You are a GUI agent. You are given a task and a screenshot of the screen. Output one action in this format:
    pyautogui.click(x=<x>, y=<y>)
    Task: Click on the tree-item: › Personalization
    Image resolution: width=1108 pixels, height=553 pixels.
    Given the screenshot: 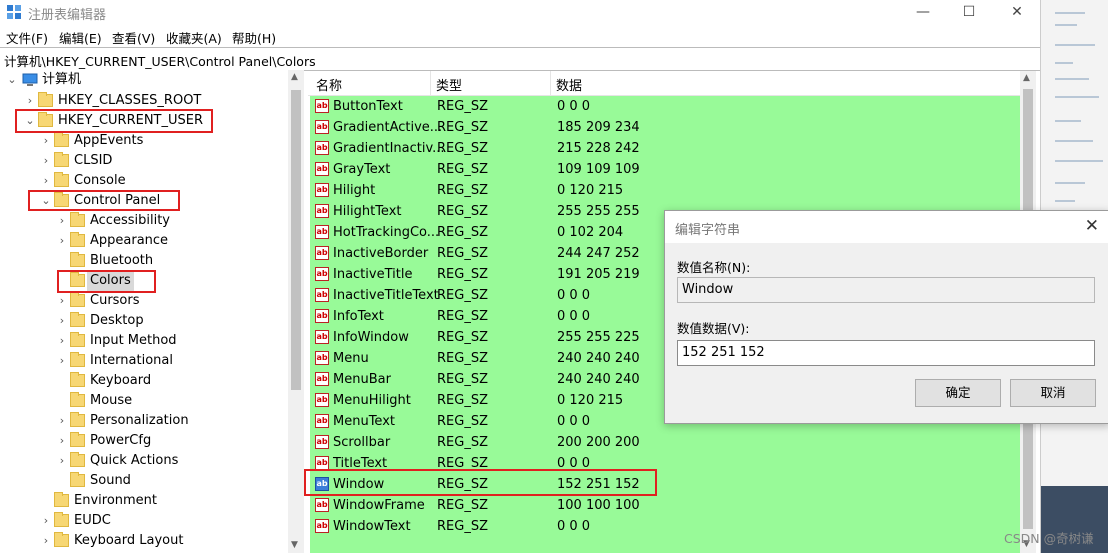 What is the action you would take?
    pyautogui.click(x=140, y=421)
    